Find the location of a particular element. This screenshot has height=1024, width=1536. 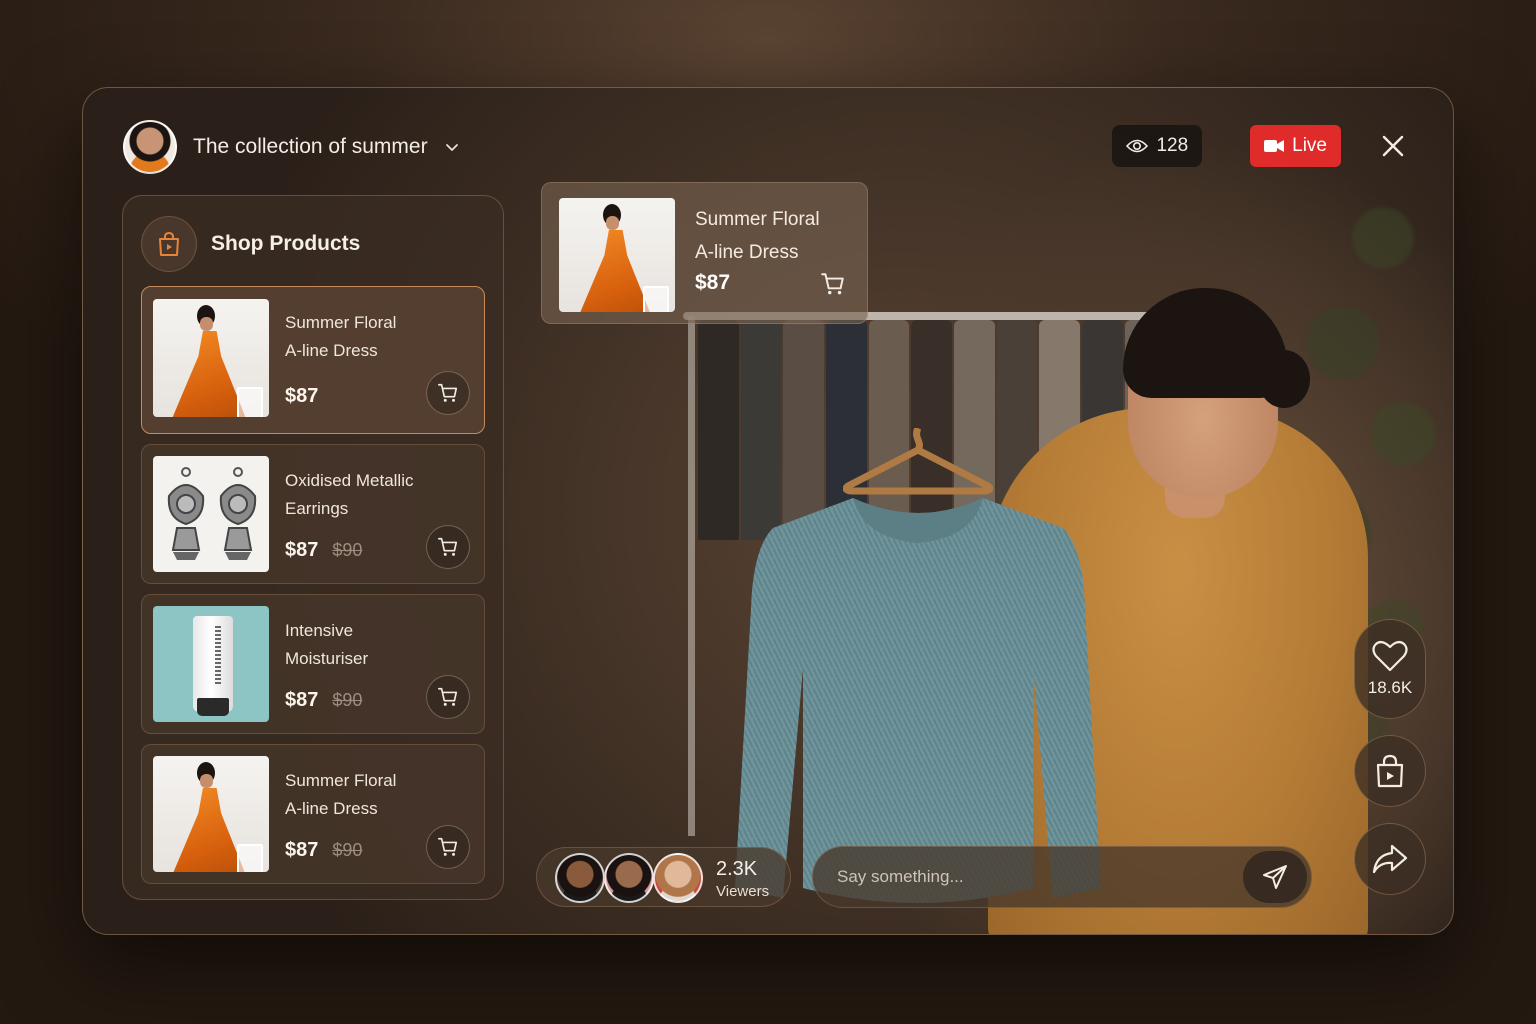

product-card: Summer Floral A-line Dress $87 is located at coordinates (313, 360).